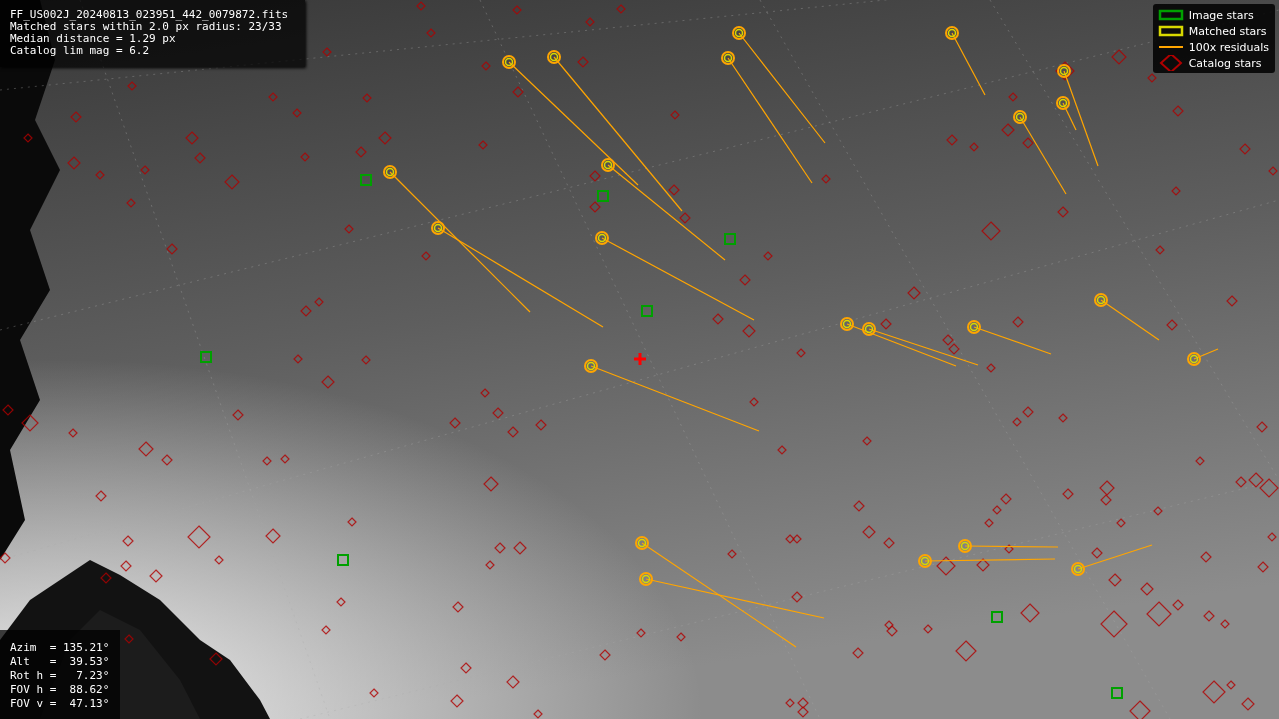 The width and height of the screenshot is (1279, 719). I want to click on pointing-text: Azim = 135.21°, so click(60, 648).